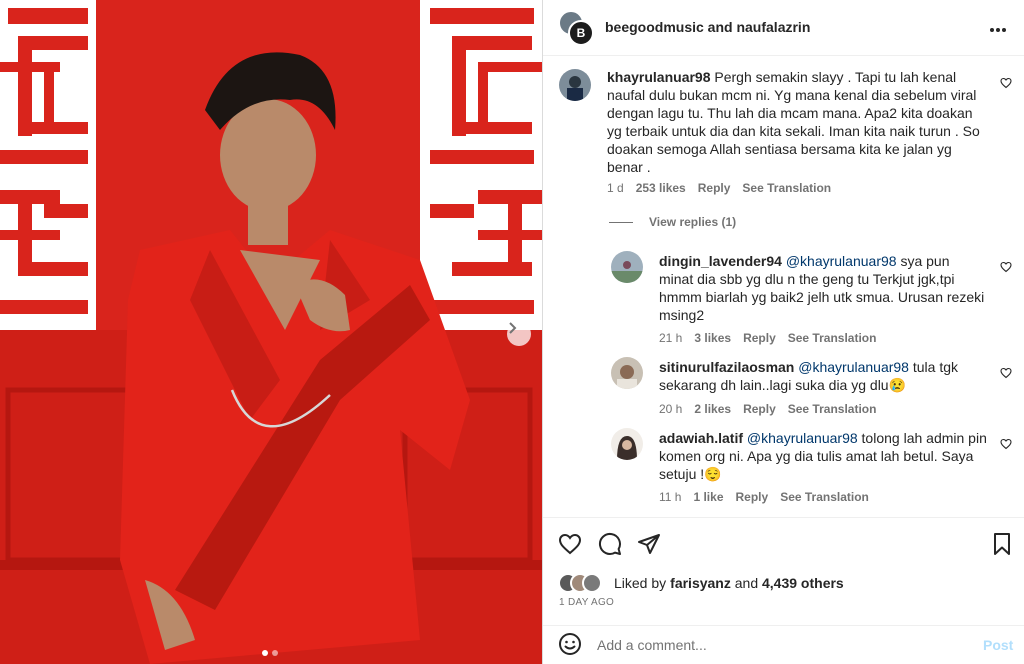  I want to click on comment-meta: 20 h 2 likes Reply See Translation, so click(767, 409).